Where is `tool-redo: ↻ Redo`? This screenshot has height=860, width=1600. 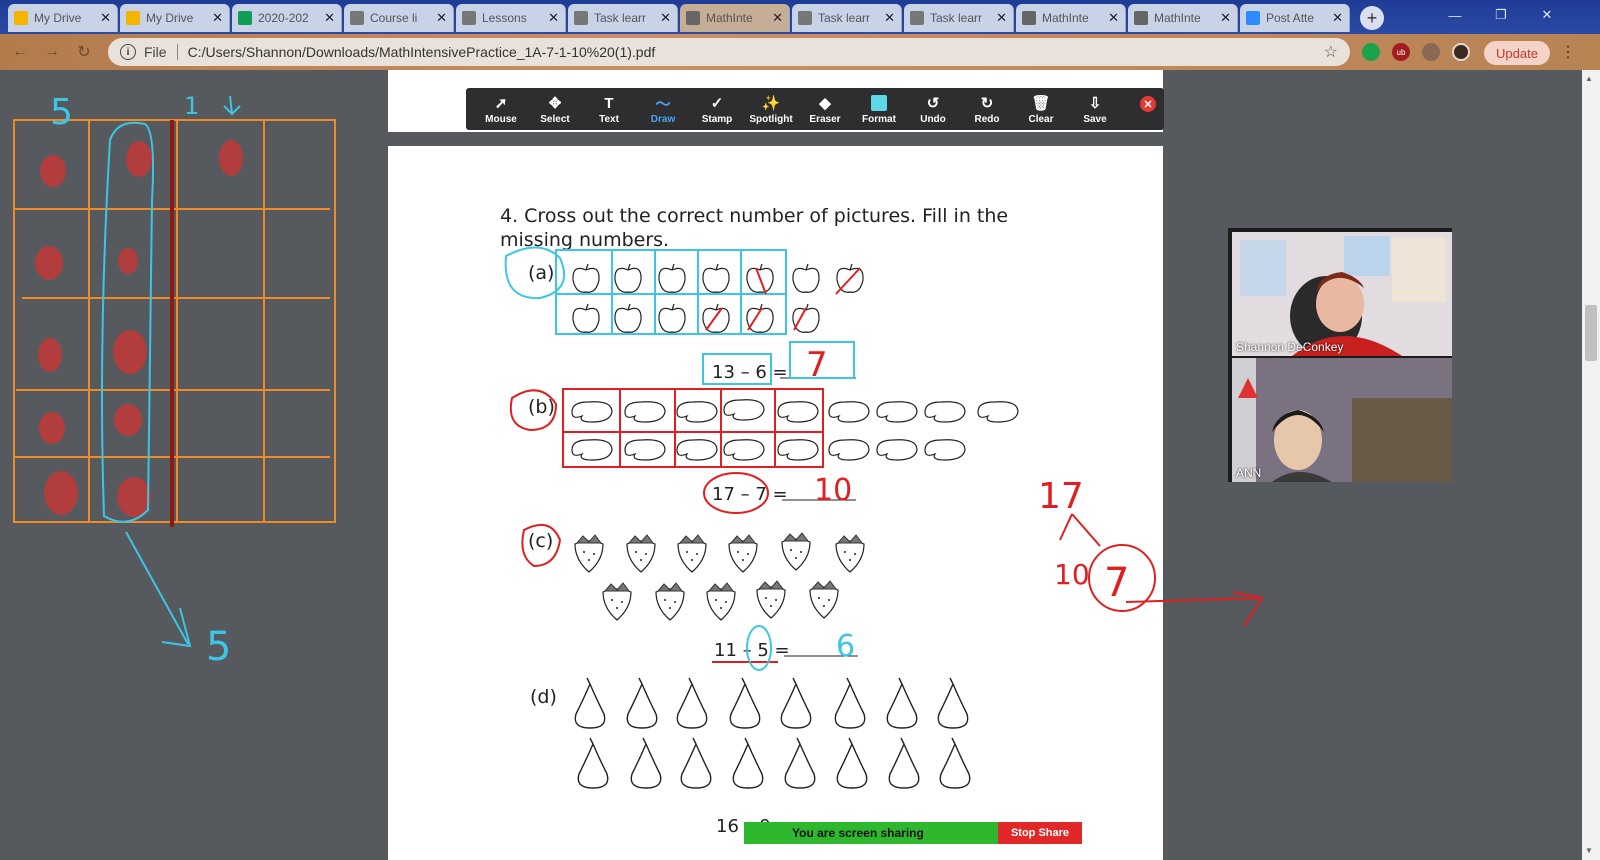 tool-redo: ↻ Redo is located at coordinates (987, 109).